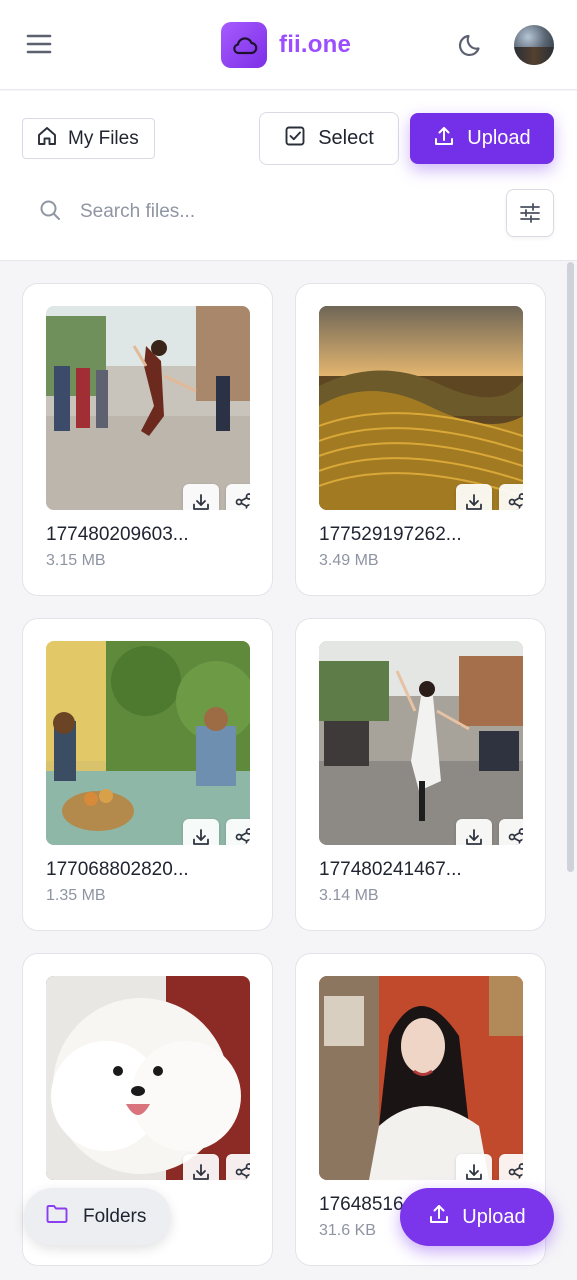 This screenshot has width=577, height=1280. I want to click on upload-button: Upload, so click(482, 138).